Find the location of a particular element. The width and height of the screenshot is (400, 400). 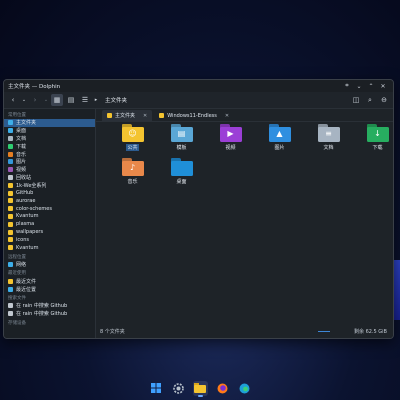

sidebar-item: 下载 is located at coordinates (49, 146).